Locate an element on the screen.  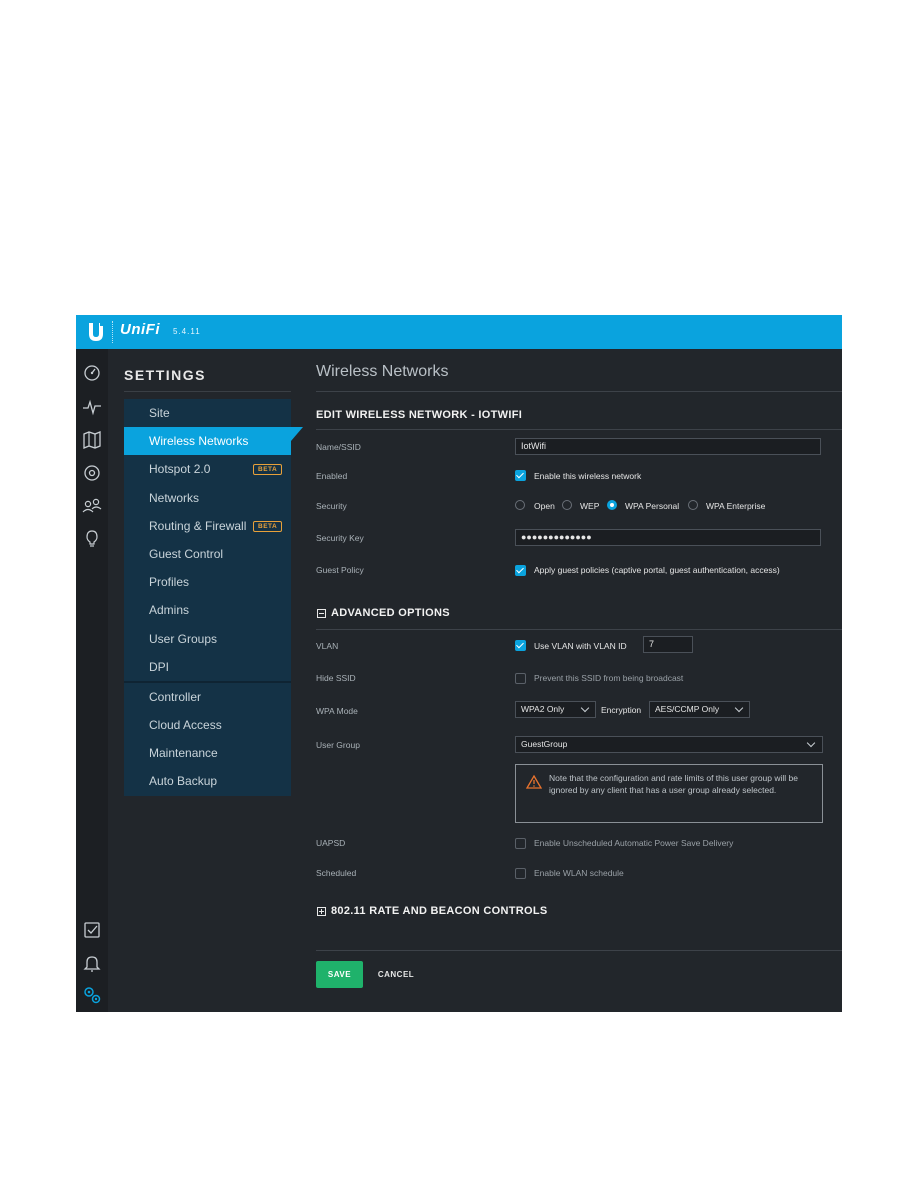
security-option-wpa-personal: WPA Personal is located at coordinates (652, 506).